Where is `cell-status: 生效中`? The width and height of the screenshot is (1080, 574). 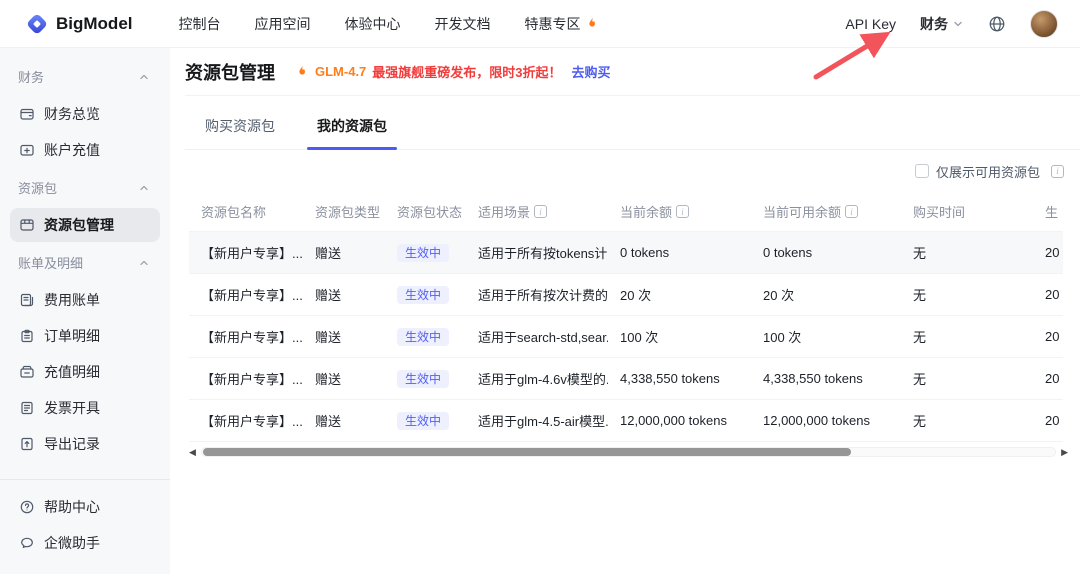
cell-status: 生效中 is located at coordinates (425, 337).